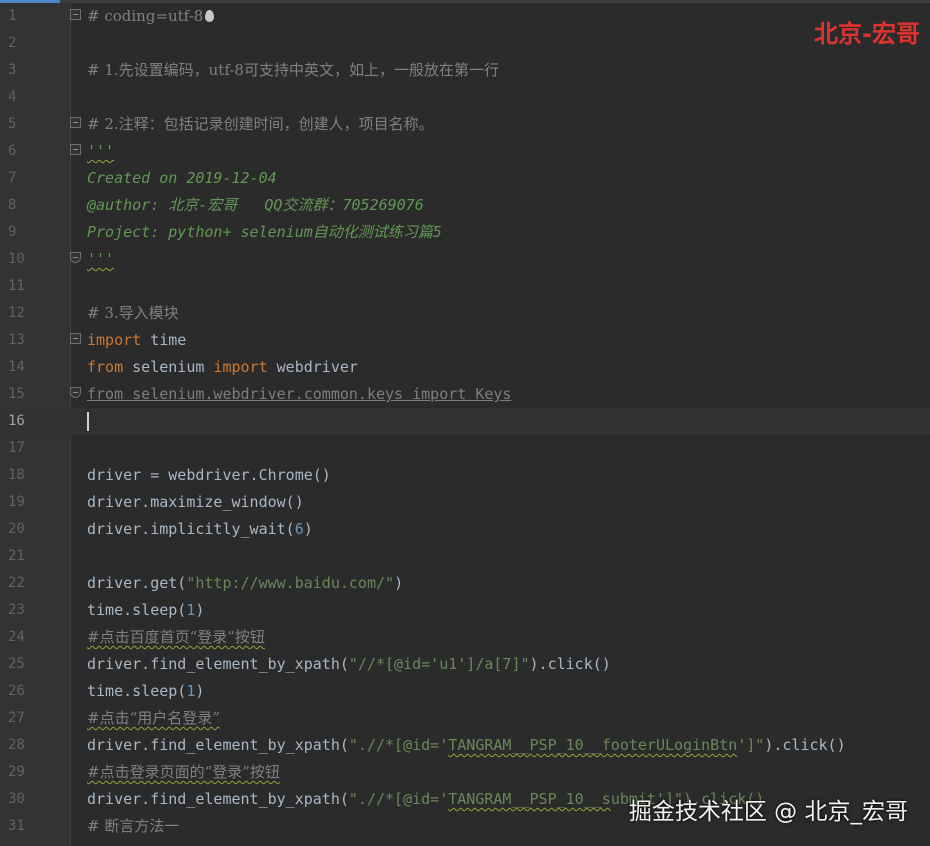  What do you see at coordinates (264, 232) in the screenshot?
I see `docstring-text: Project: python+ selenium自动化测试练习篇5` at bounding box center [264, 232].